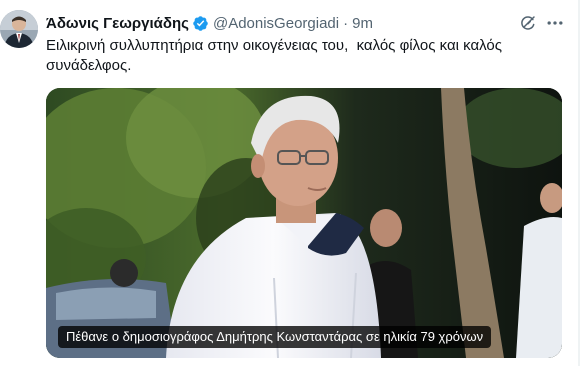 Image resolution: width=580 pixels, height=366 pixels. Describe the element at coordinates (200, 23) in the screenshot. I see `verified-badge-icon` at that location.